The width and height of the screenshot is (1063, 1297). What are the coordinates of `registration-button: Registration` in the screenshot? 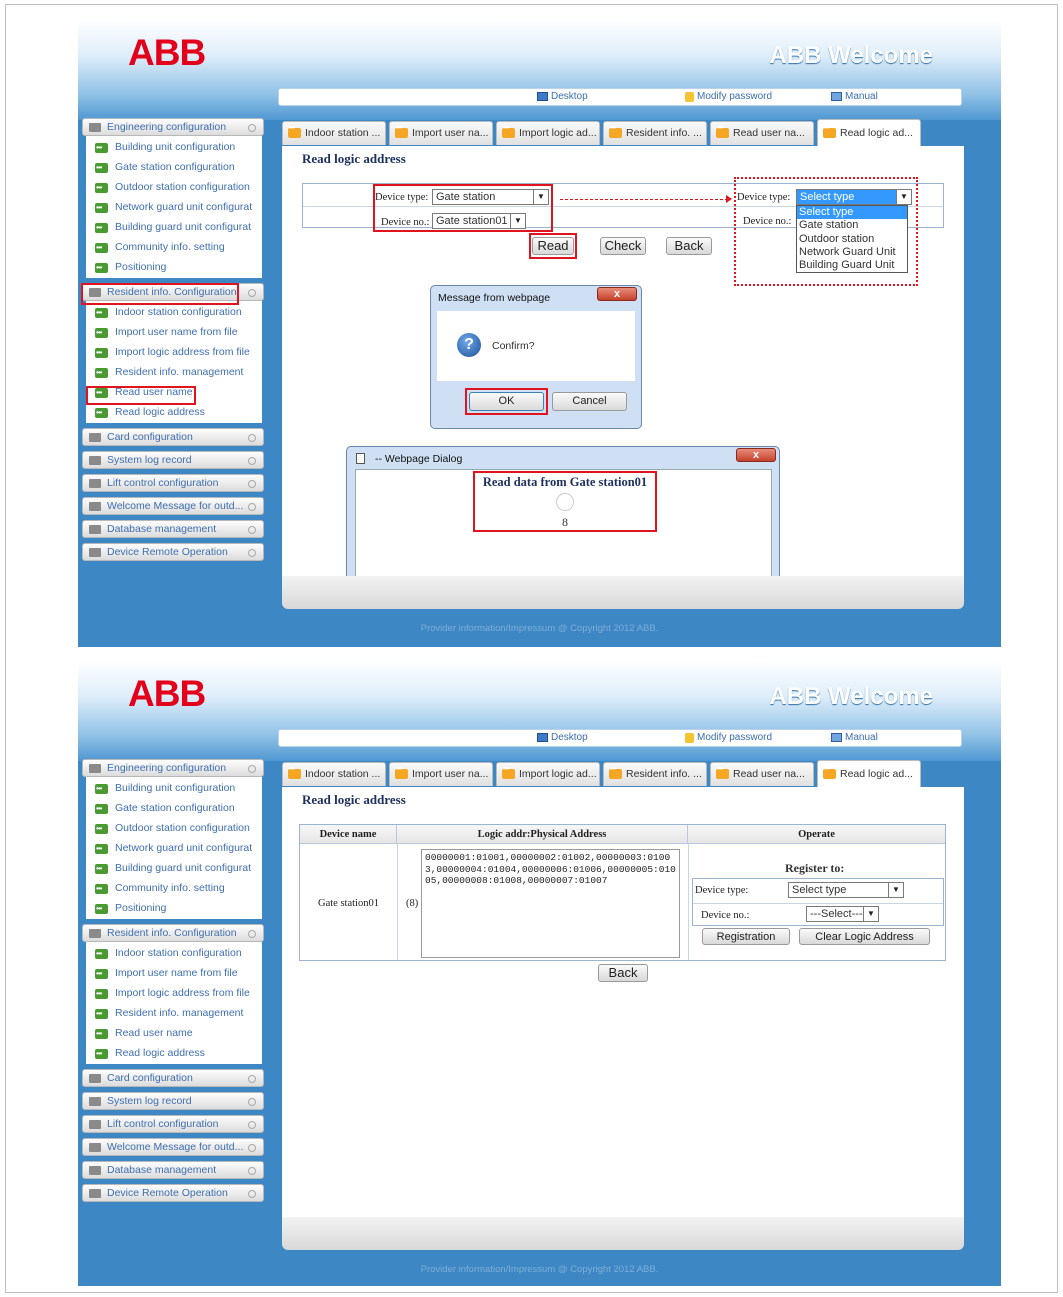 It's located at (746, 936).